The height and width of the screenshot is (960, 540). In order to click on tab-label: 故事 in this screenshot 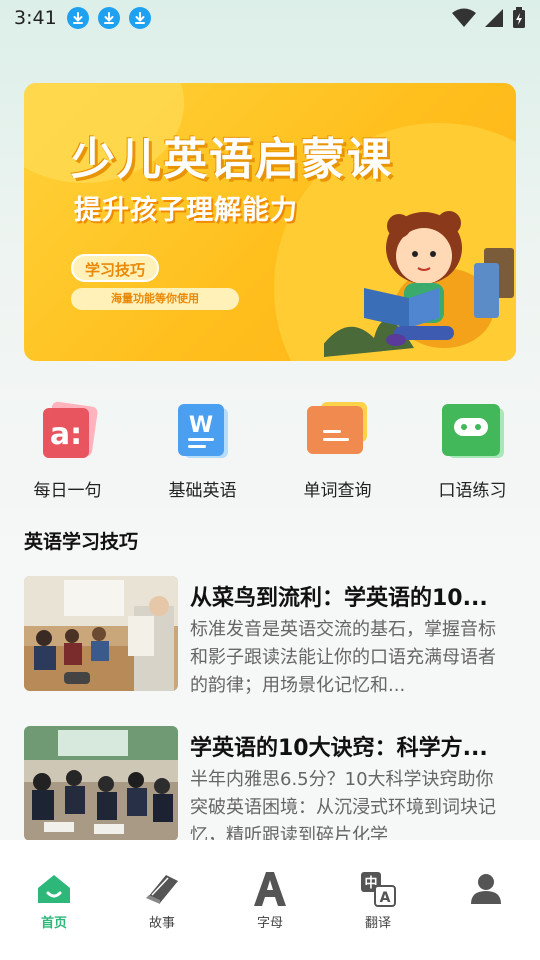, I will do `click(161, 923)`.